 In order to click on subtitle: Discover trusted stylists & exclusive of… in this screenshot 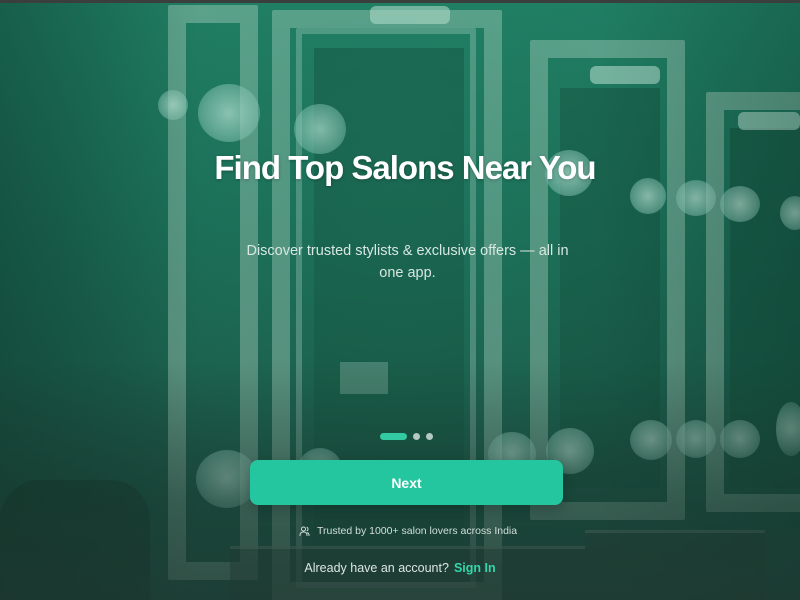, I will do `click(407, 262)`.